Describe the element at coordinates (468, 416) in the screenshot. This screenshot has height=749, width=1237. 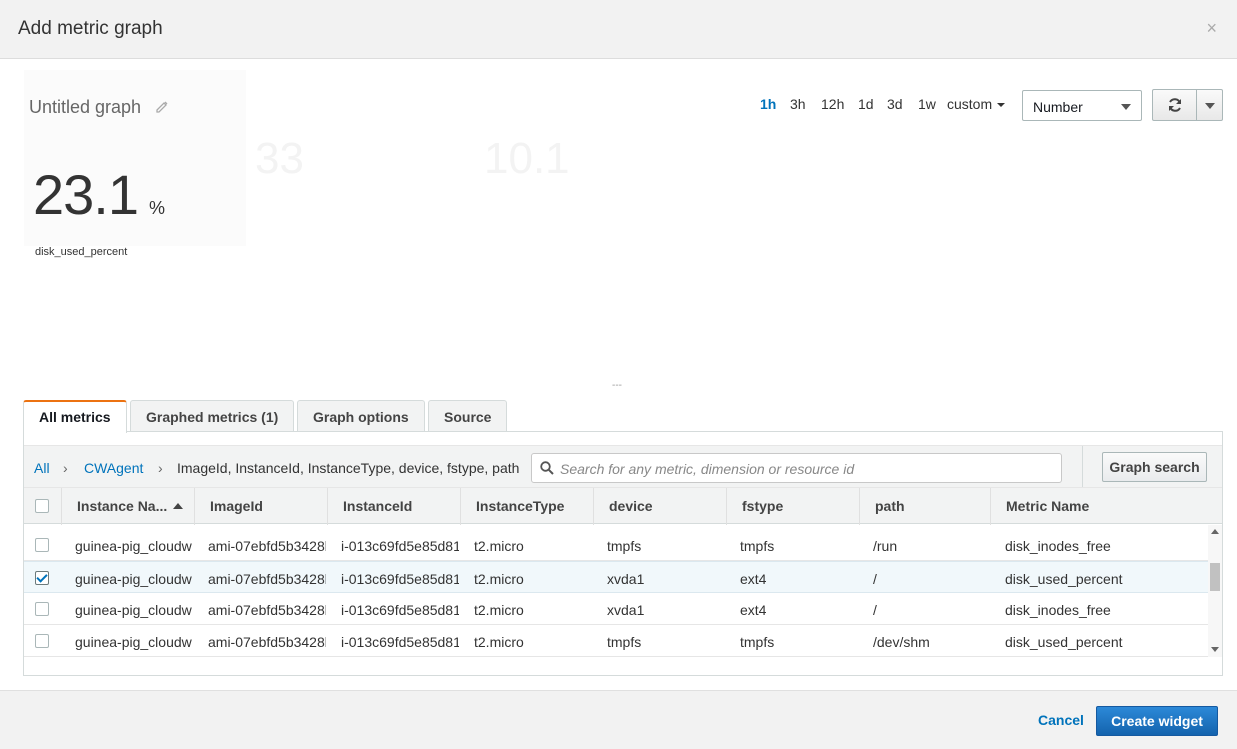
I see `tab-source: Source` at that location.